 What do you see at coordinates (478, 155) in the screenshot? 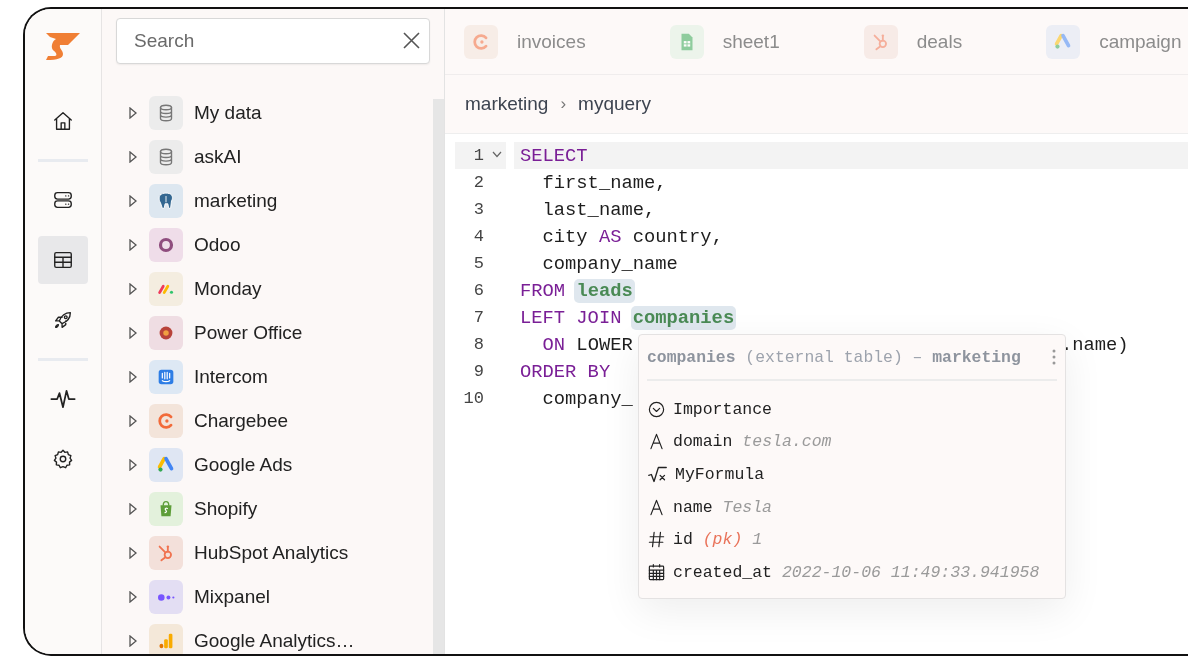
I see `line-number: 1` at bounding box center [478, 155].